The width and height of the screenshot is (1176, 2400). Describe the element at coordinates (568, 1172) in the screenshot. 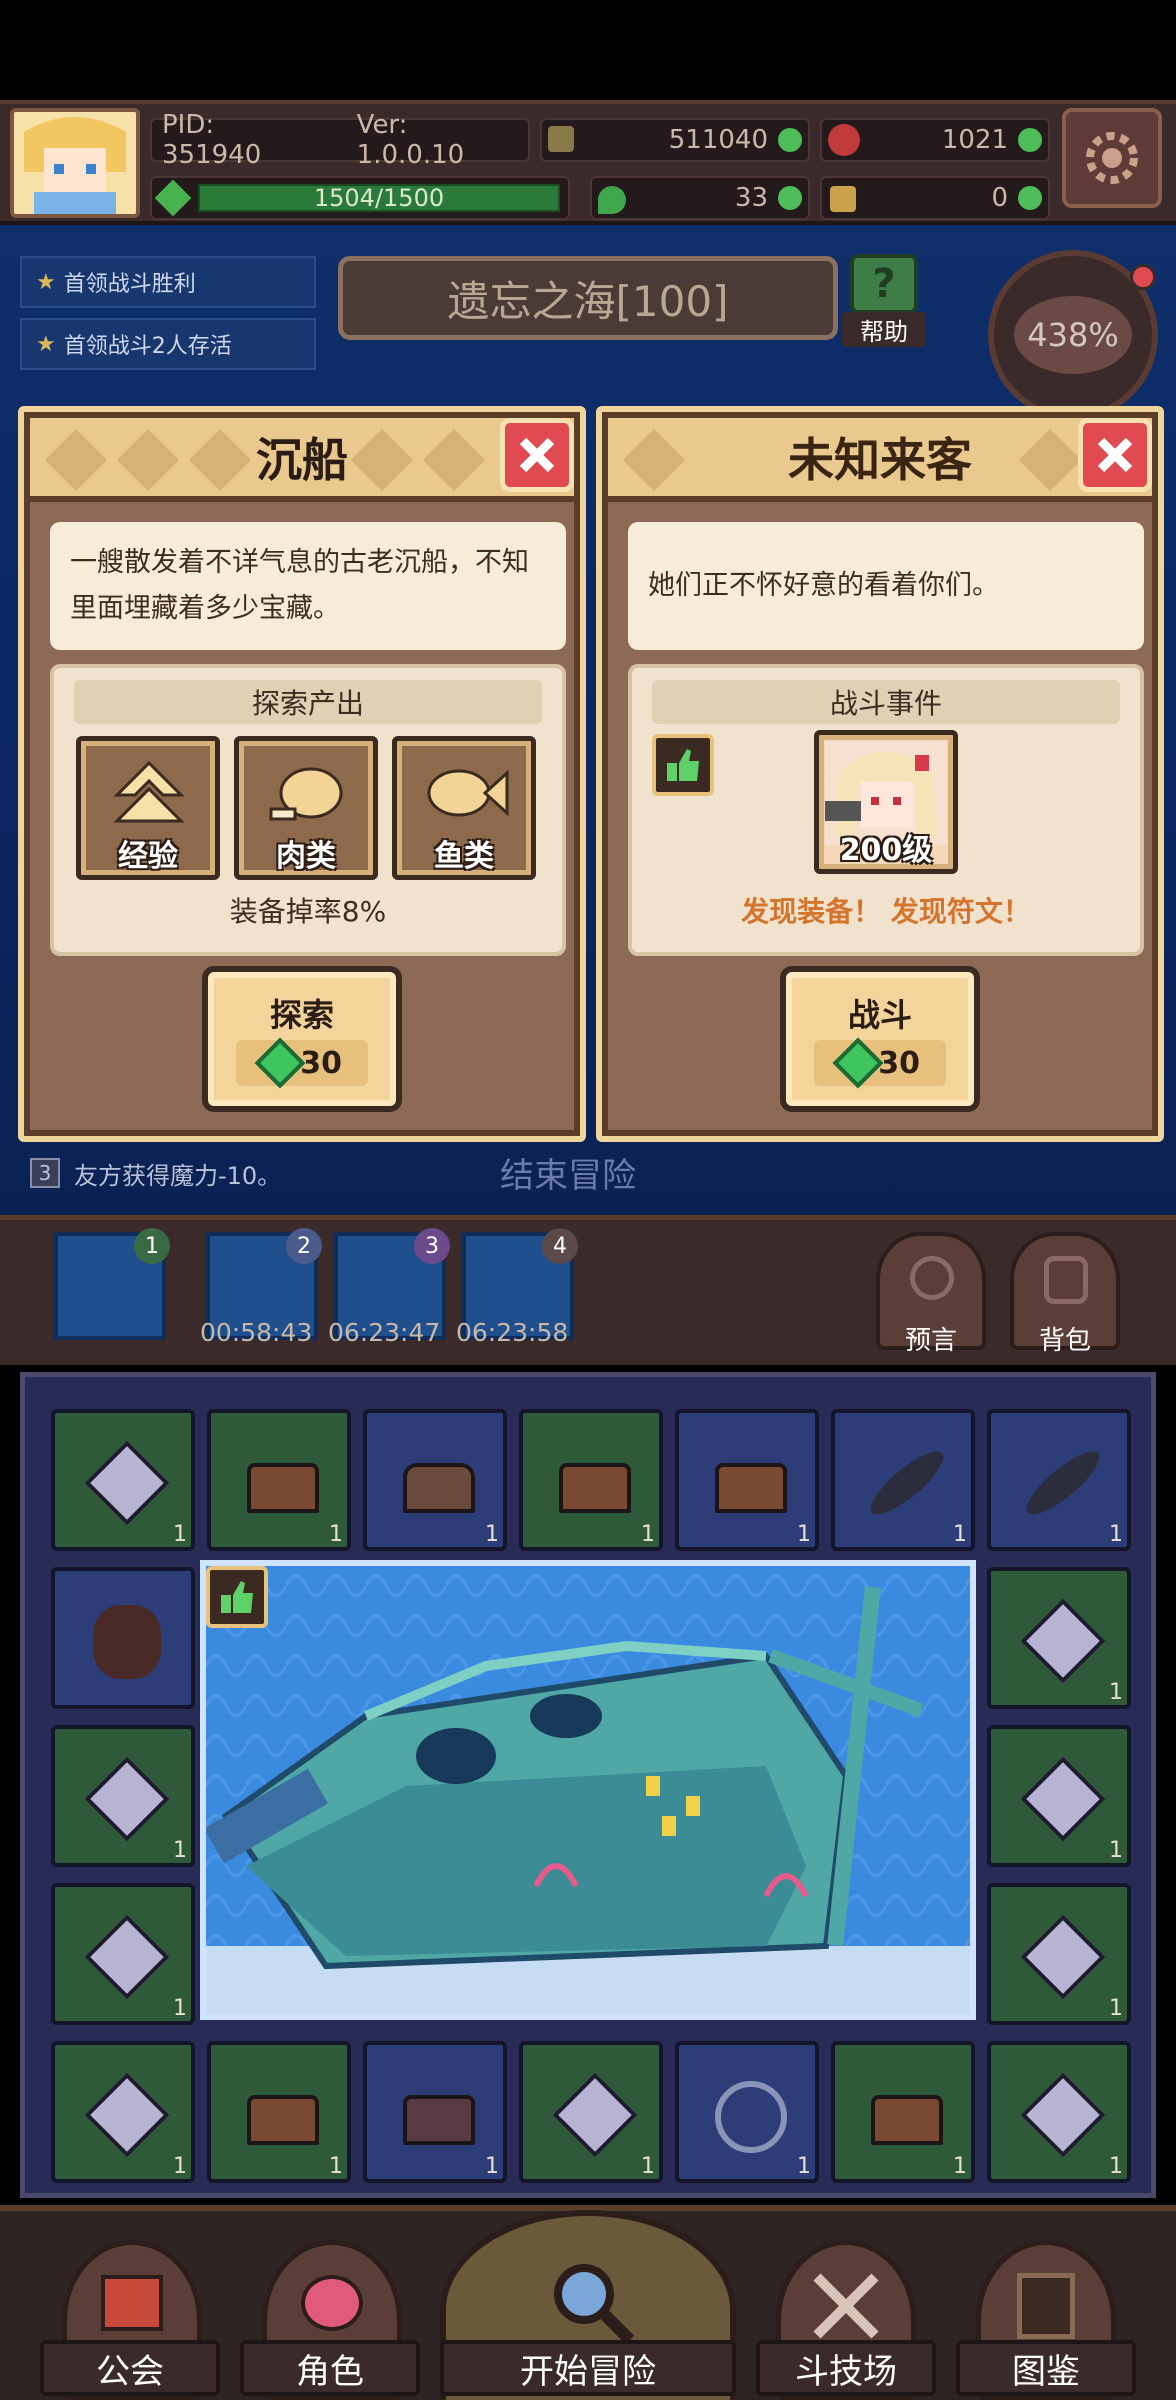

I see `end-adventure-label: 结束冒险` at that location.